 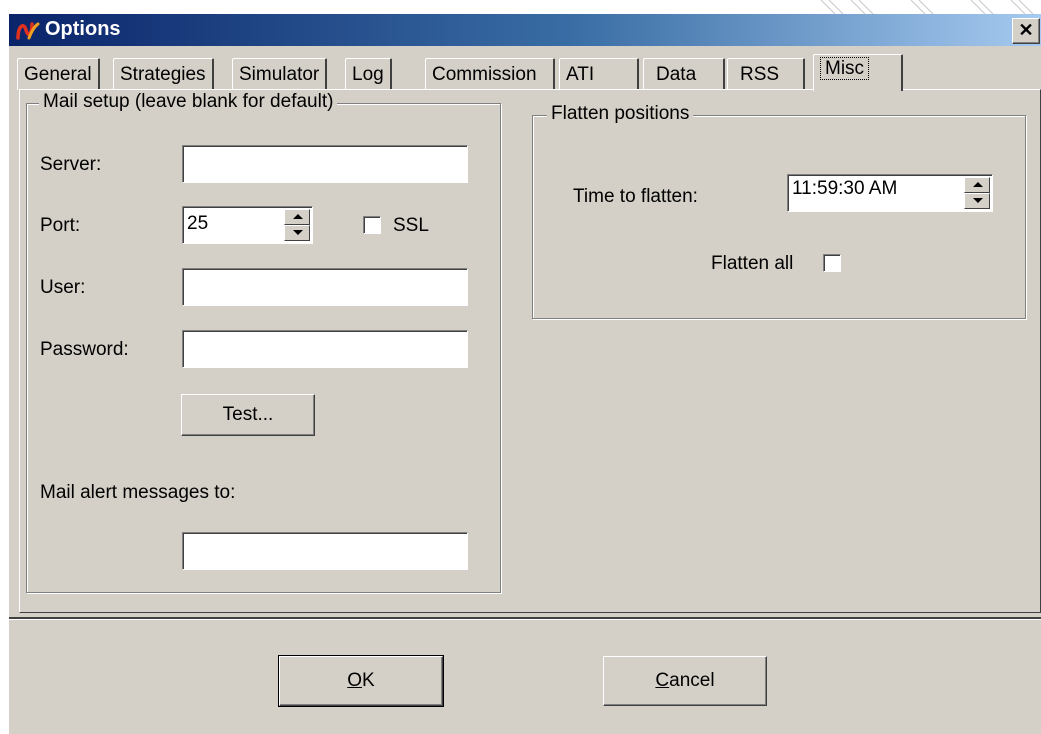 I want to click on port-decrement-button, so click(x=297, y=233).